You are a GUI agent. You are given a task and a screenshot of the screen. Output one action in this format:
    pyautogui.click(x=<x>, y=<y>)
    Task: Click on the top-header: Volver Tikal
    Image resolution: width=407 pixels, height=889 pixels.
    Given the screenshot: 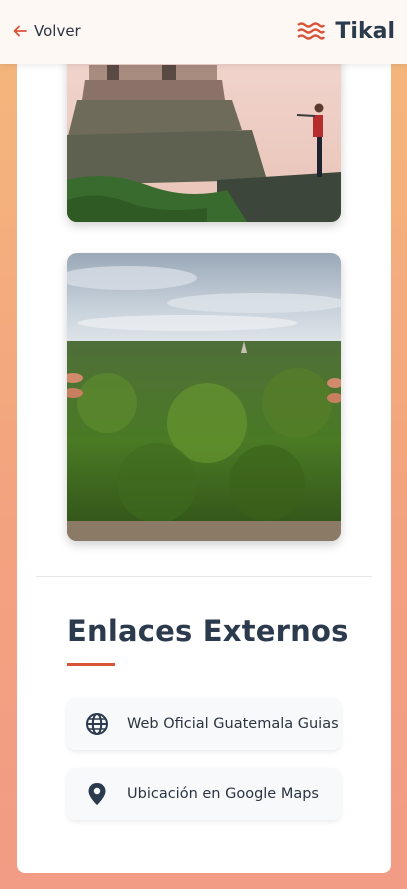 What is the action you would take?
    pyautogui.click(x=203, y=32)
    